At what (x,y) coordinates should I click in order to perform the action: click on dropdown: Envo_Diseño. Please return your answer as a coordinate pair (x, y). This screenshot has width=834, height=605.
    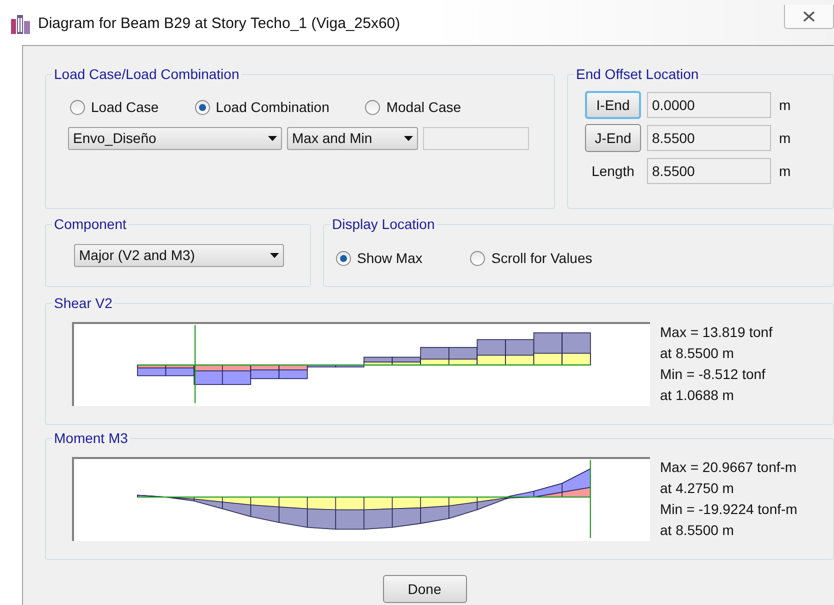
    Looking at the image, I should click on (175, 138).